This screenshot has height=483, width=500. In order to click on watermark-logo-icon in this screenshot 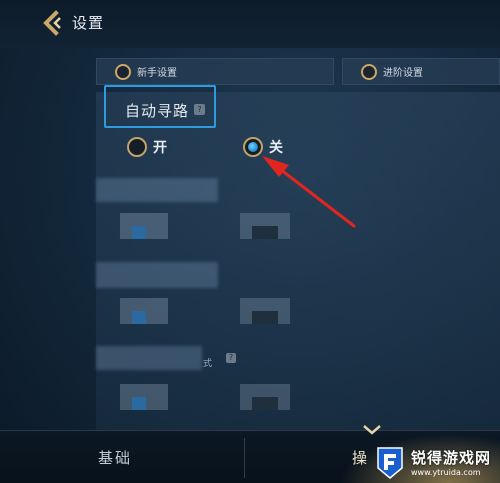, I will do `click(390, 462)`.